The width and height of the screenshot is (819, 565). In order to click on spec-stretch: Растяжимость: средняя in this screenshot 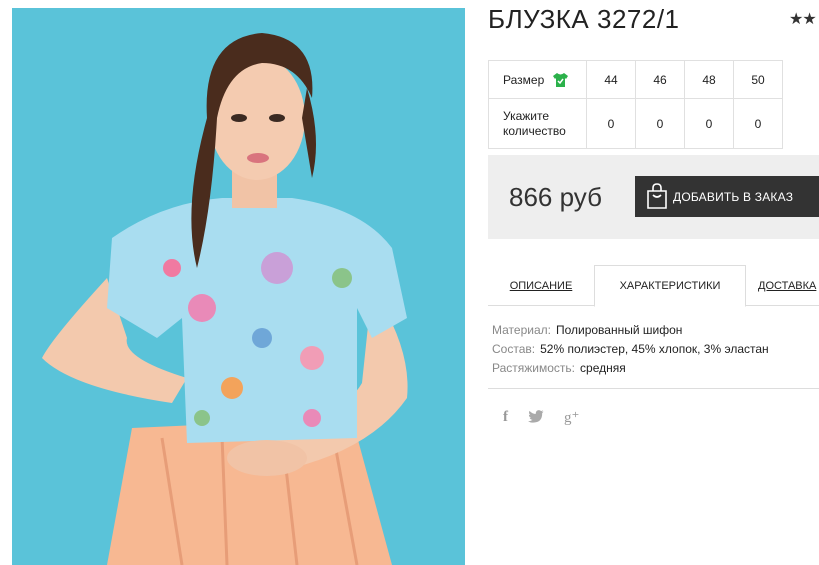, I will do `click(630, 368)`.